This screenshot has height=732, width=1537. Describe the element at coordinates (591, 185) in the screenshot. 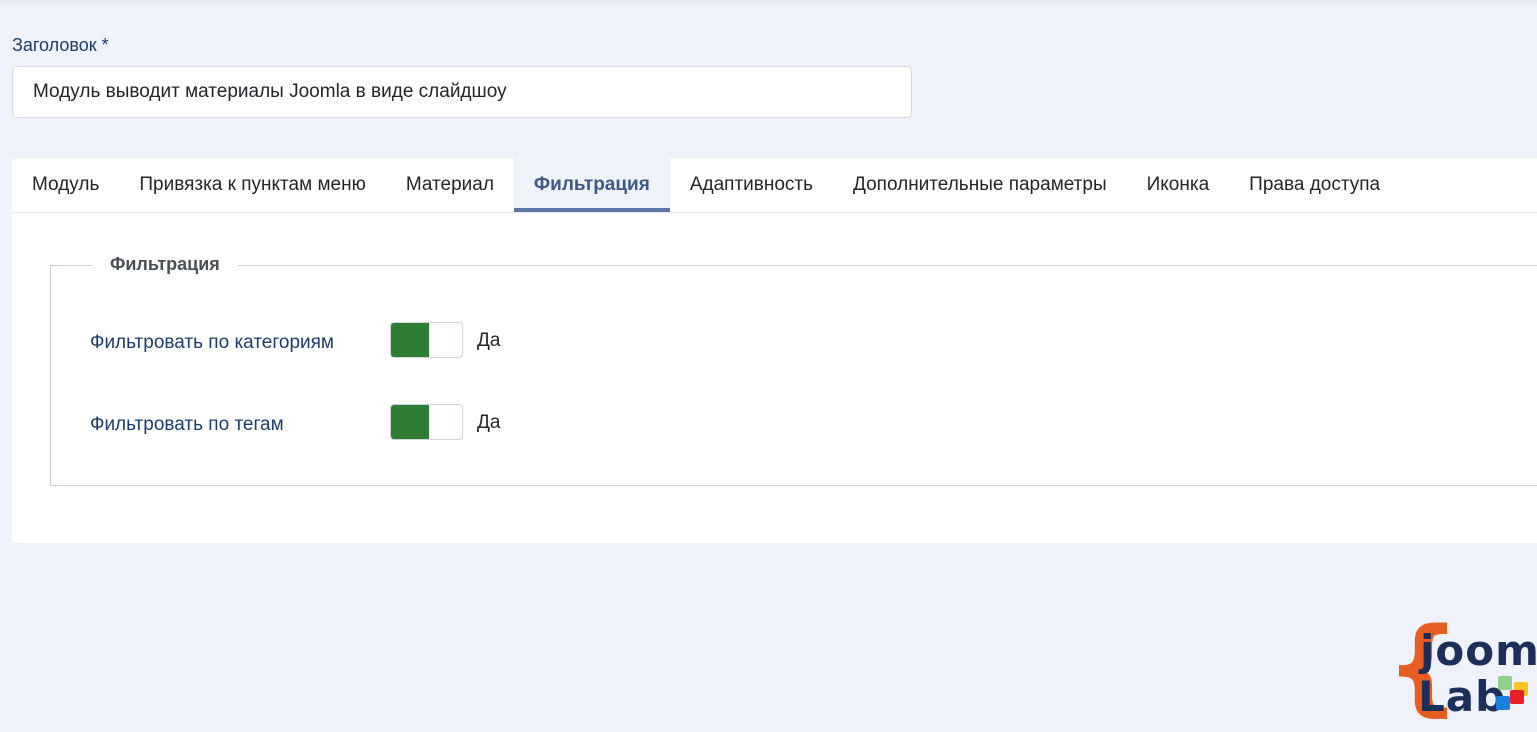

I see `tab-filtering: Фильтрация` at that location.